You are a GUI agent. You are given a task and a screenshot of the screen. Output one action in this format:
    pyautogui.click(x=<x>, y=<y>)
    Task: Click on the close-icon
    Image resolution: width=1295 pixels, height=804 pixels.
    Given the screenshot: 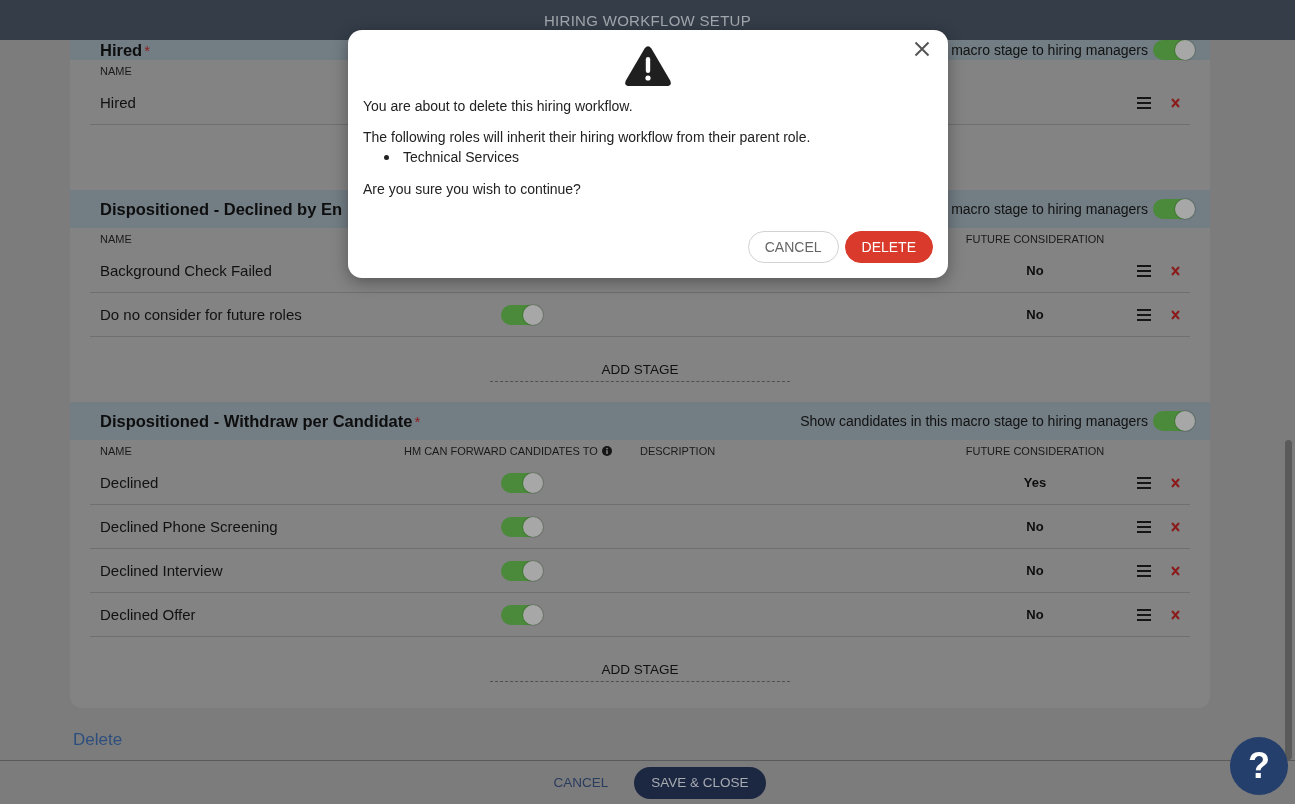 What is the action you would take?
    pyautogui.click(x=922, y=49)
    